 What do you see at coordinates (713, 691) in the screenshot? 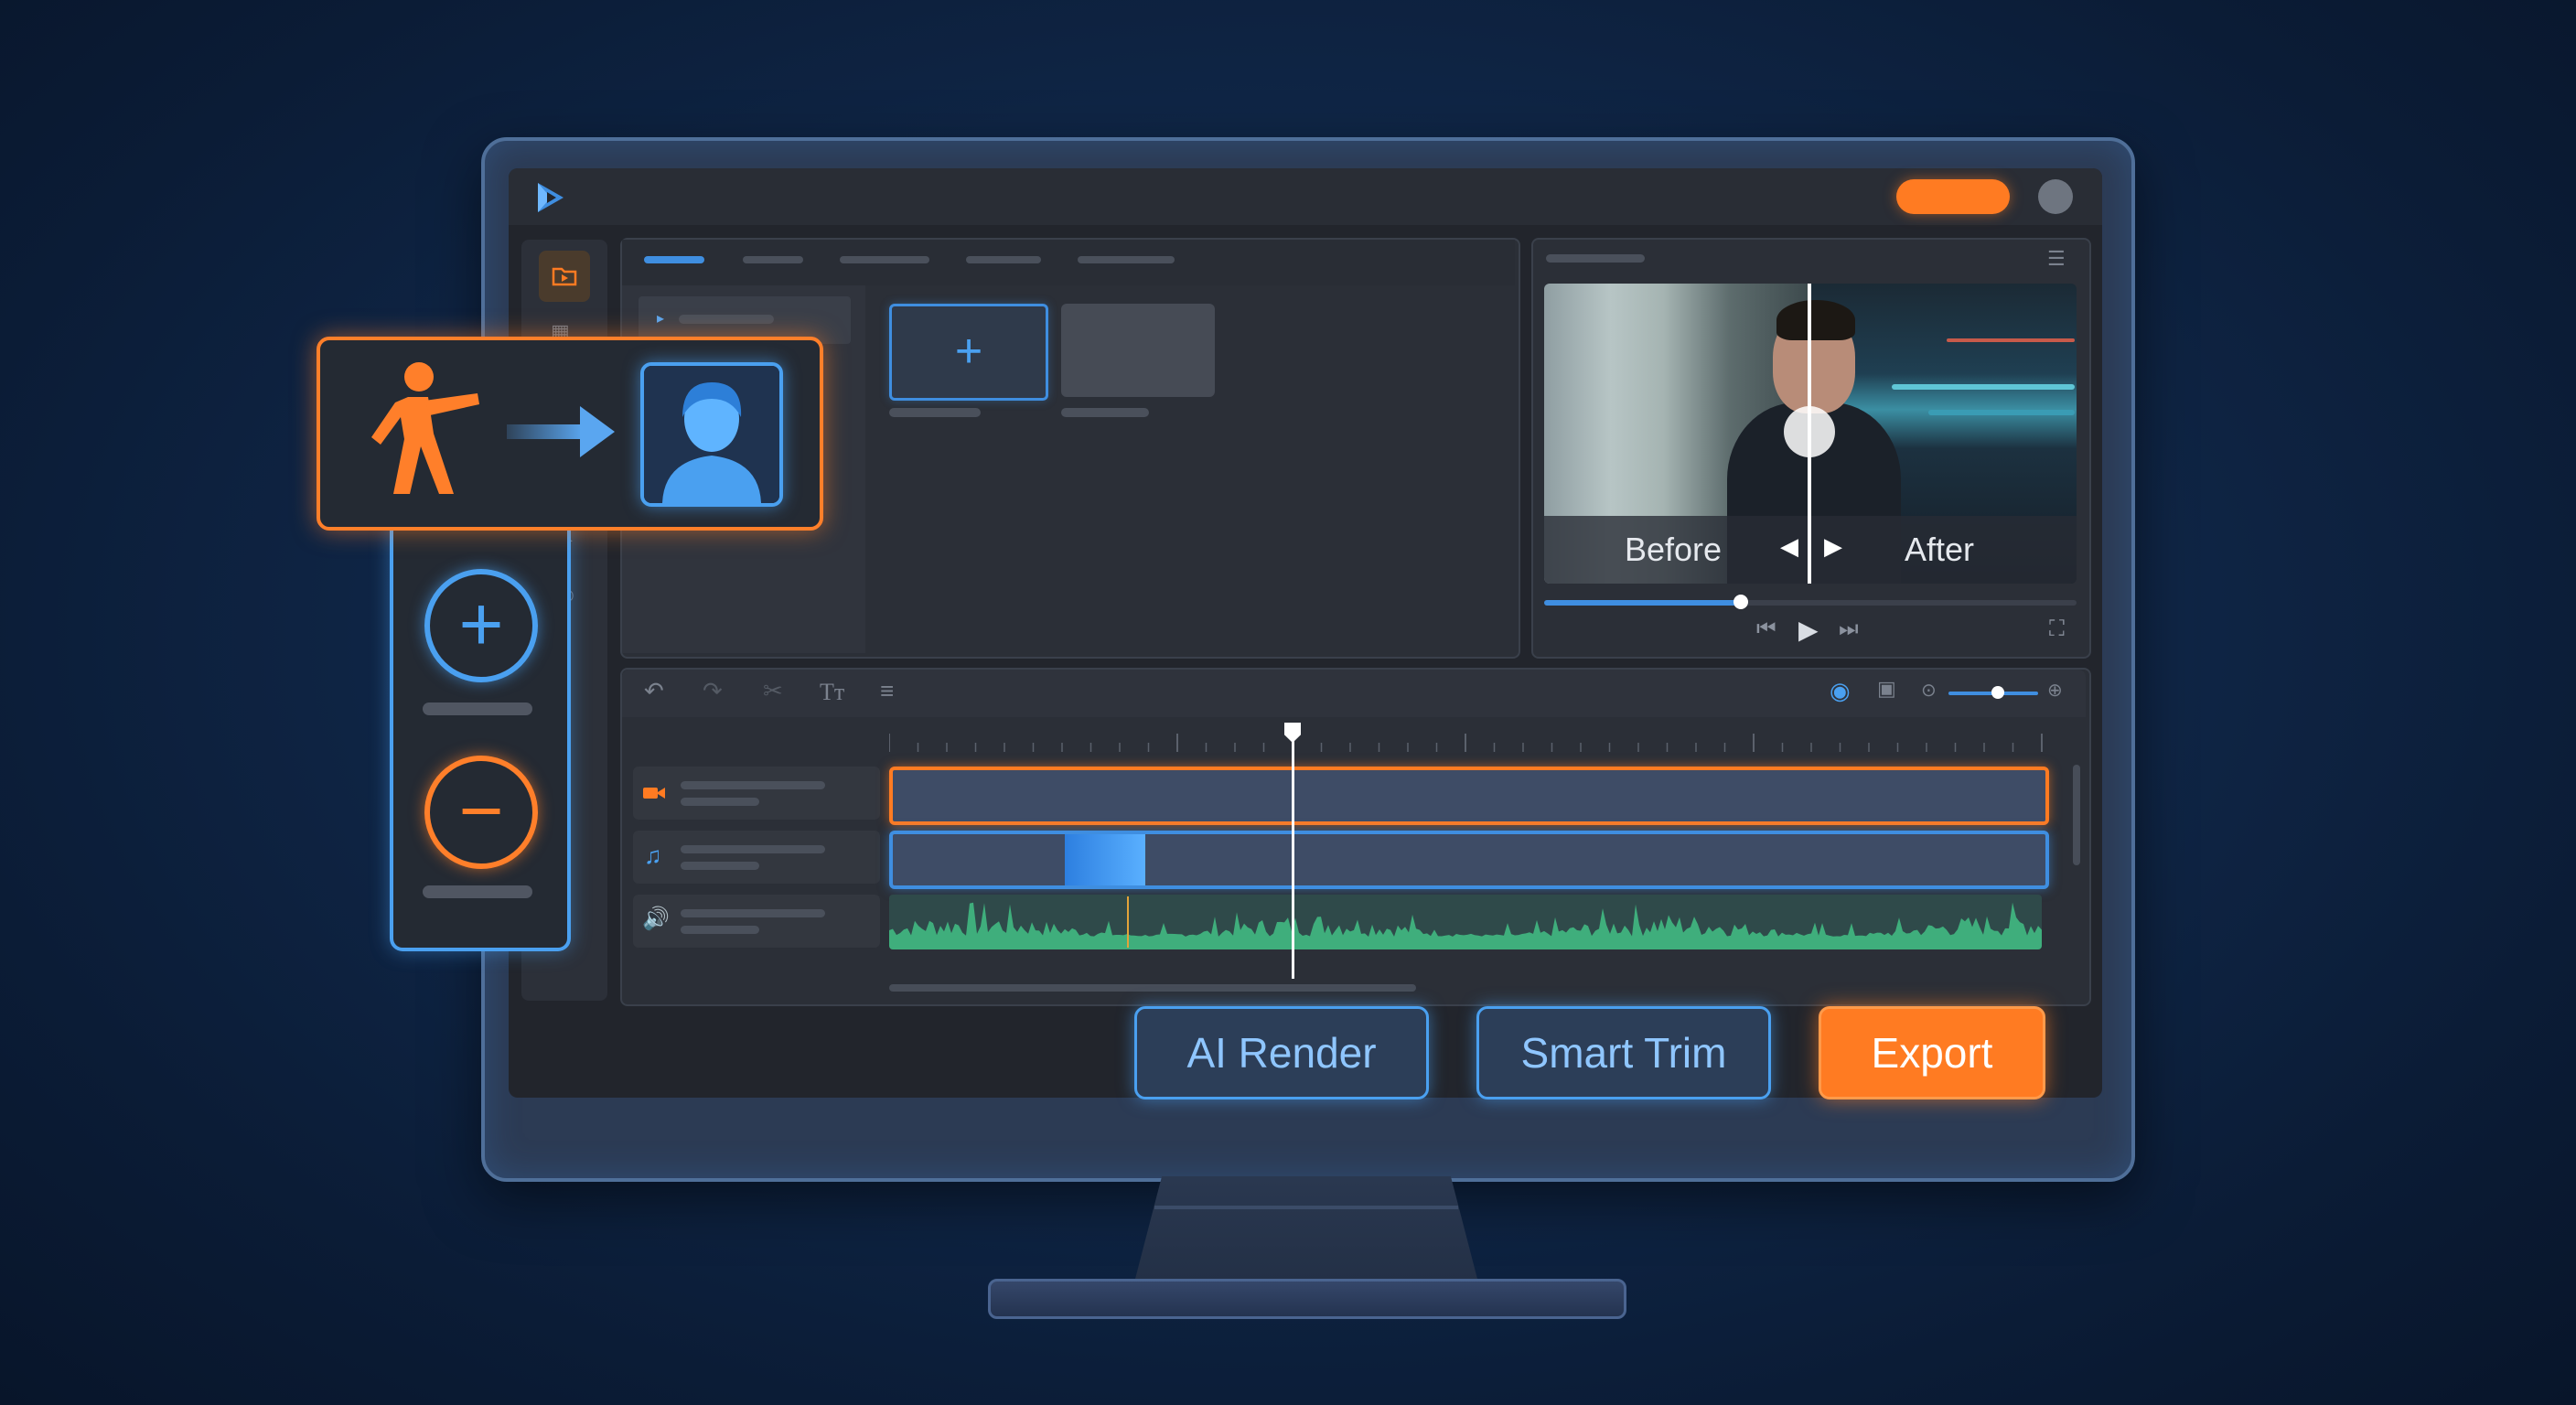
I see `redo-icon: ↷` at bounding box center [713, 691].